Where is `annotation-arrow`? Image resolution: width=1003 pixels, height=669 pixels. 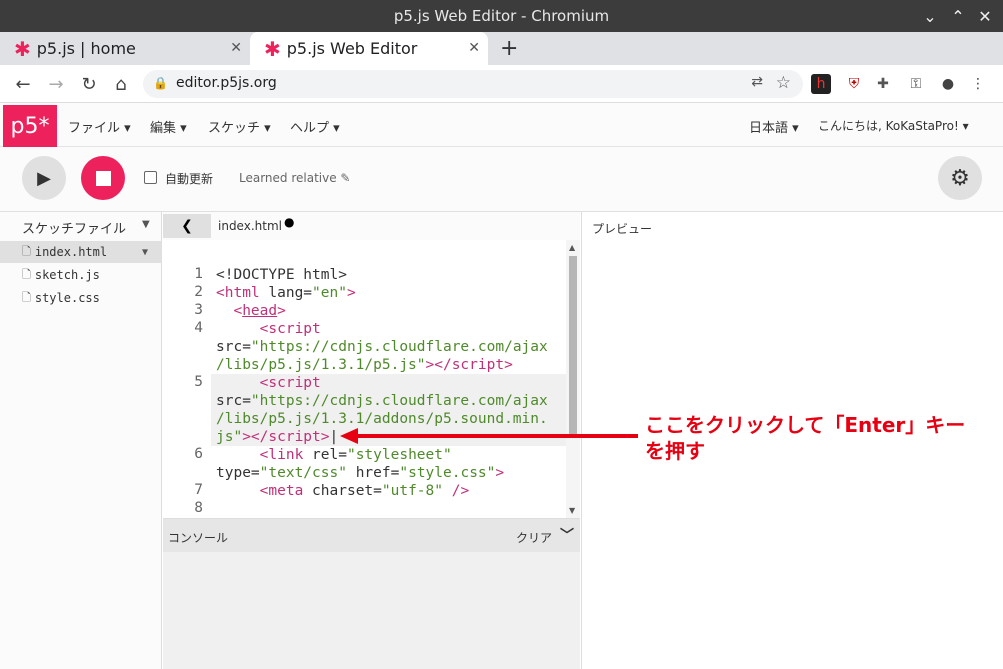 annotation-arrow is located at coordinates (489, 436).